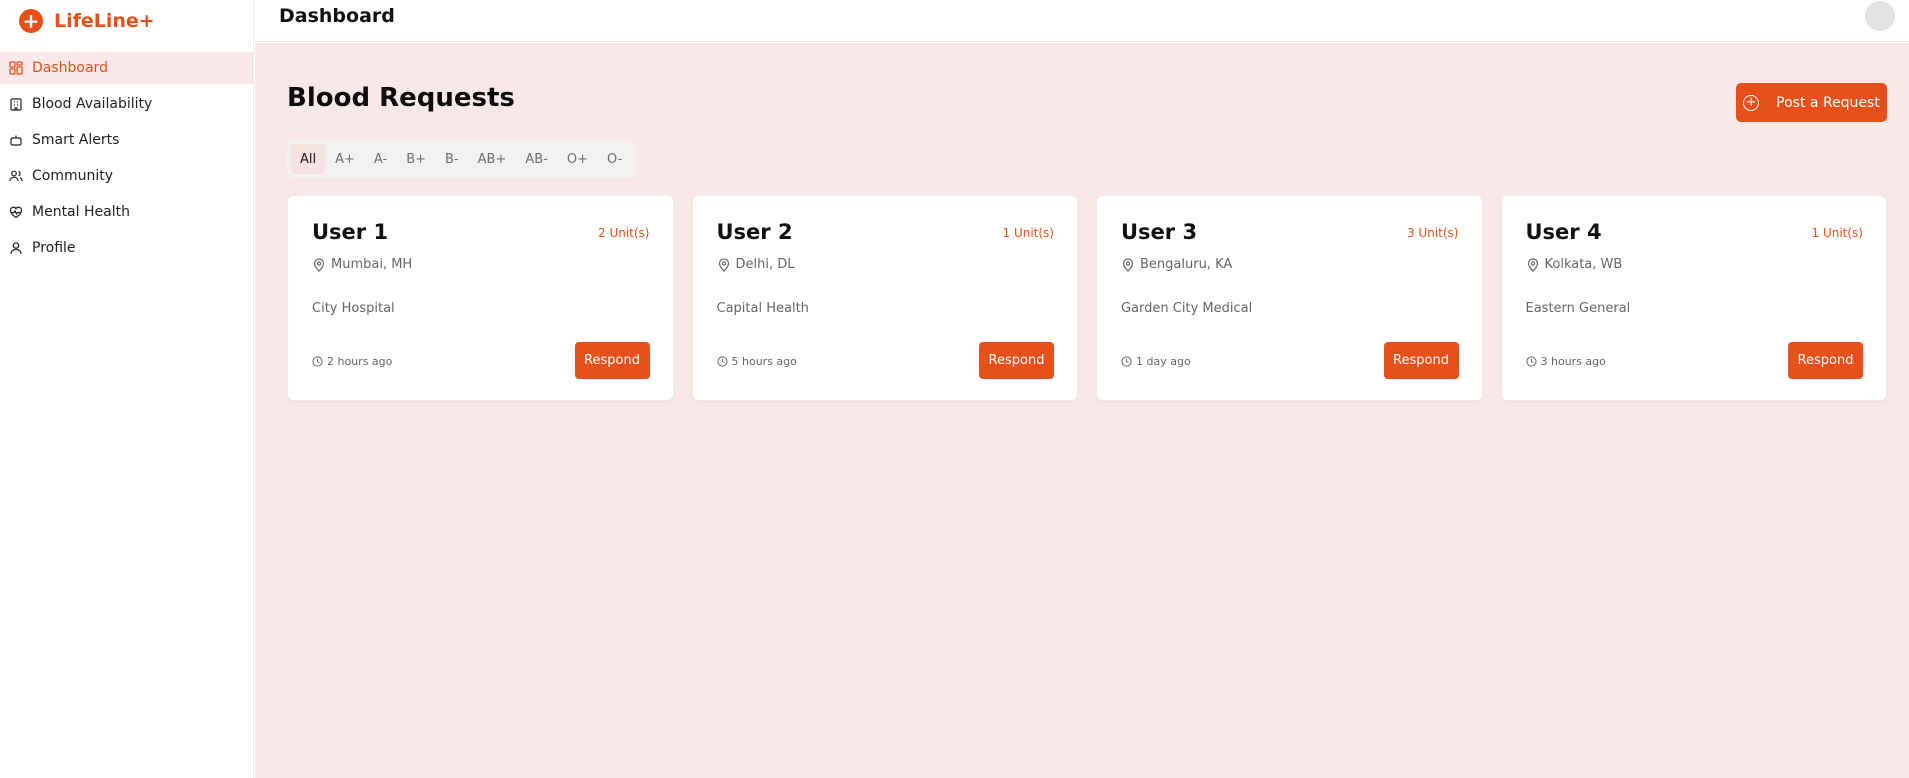  I want to click on sidebar-item-dashboard: Dashboard, so click(126, 68).